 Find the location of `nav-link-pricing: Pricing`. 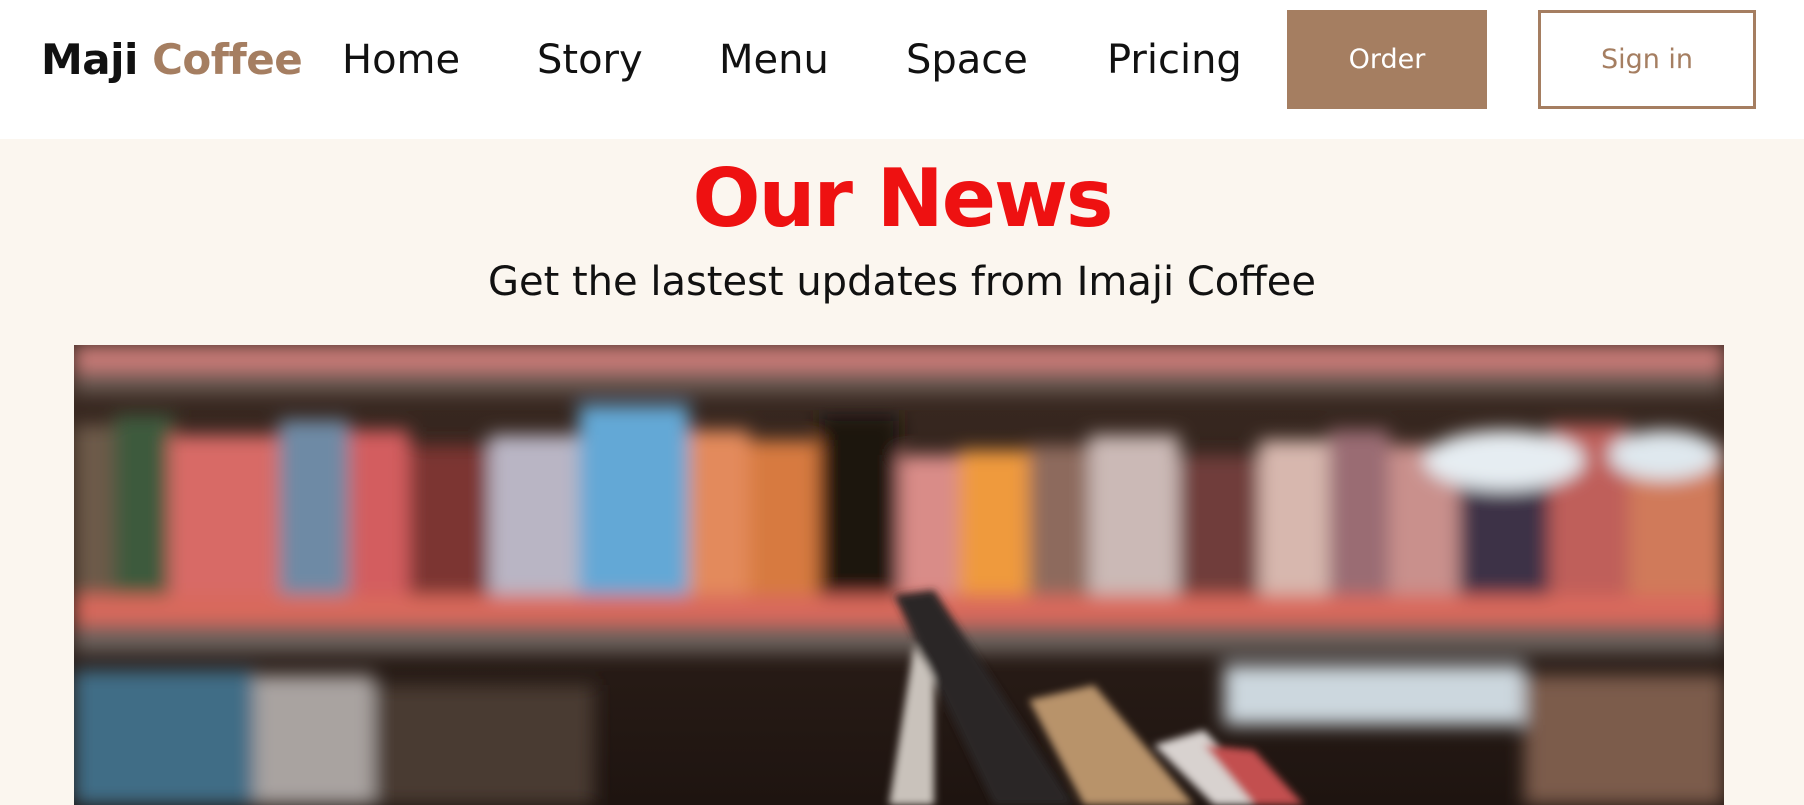

nav-link-pricing: Pricing is located at coordinates (1174, 60).